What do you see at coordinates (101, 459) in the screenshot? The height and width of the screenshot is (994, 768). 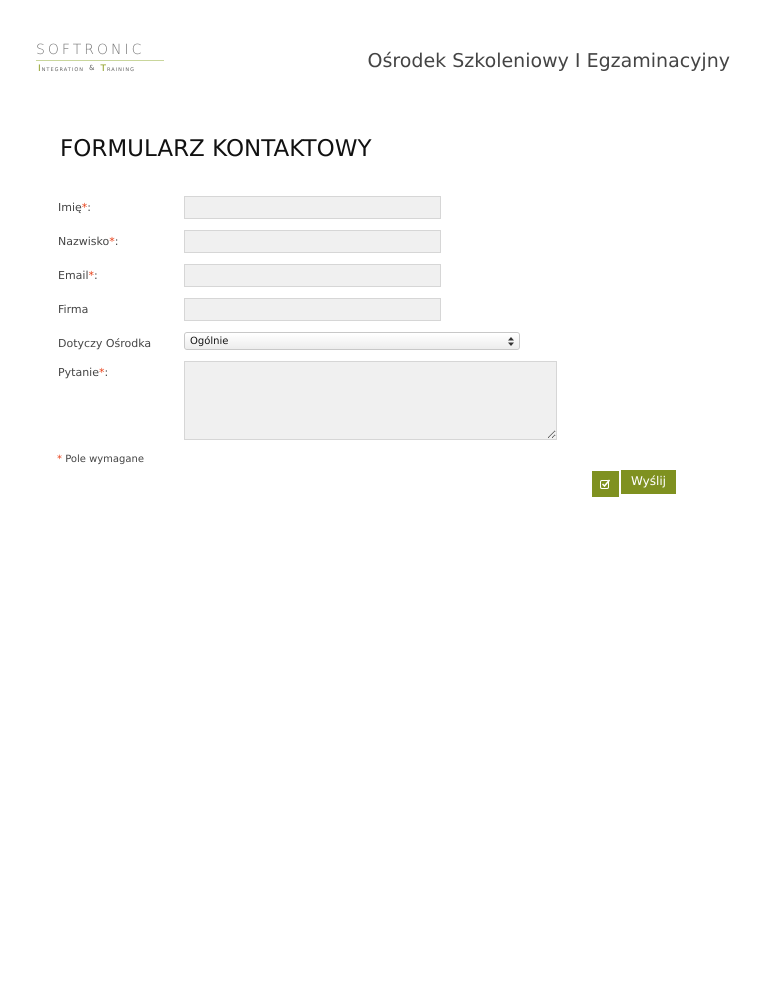 I see `required-note: * Pole wymagane` at bounding box center [101, 459].